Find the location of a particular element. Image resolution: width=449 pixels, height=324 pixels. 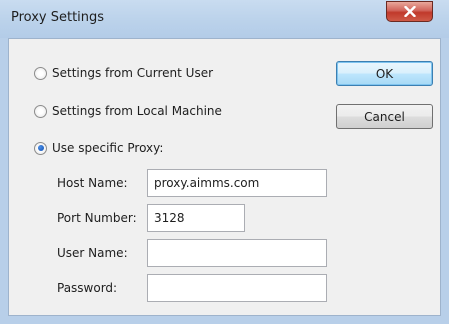

user-name-label: User Name: is located at coordinates (92, 253).